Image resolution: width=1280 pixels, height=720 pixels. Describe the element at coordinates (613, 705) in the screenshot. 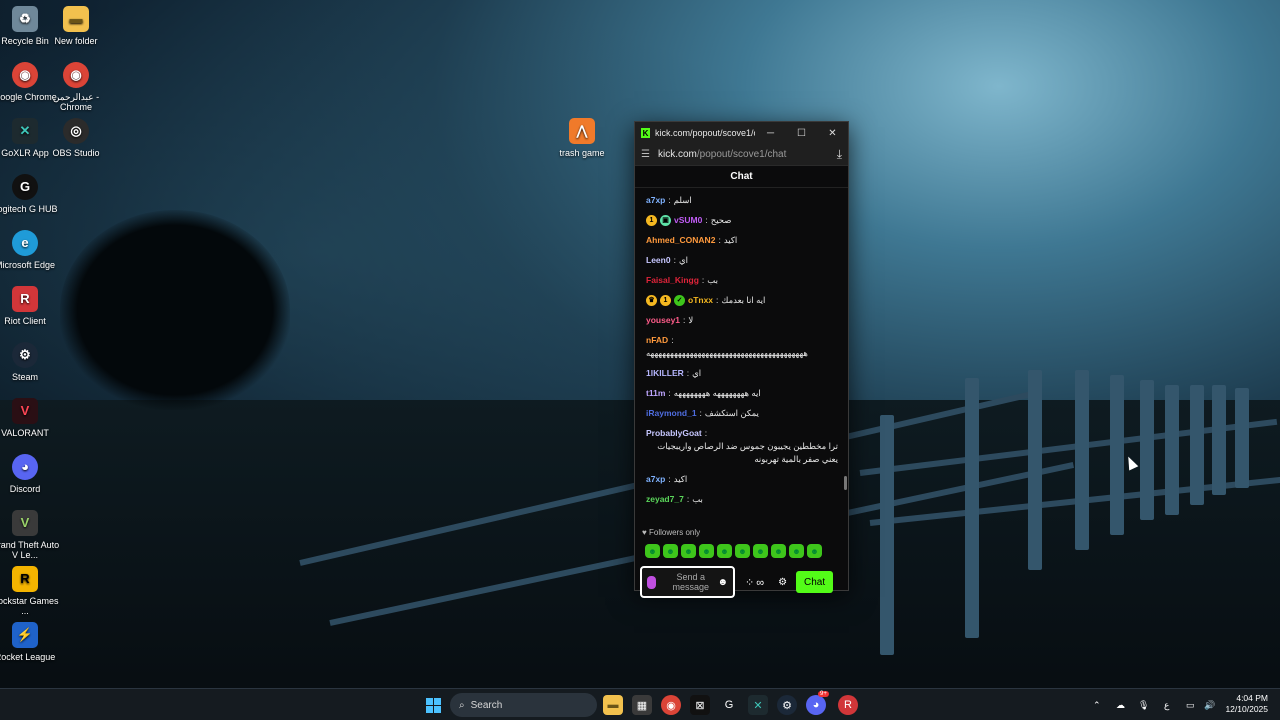

I see `file-explorer-icon: ▬` at that location.